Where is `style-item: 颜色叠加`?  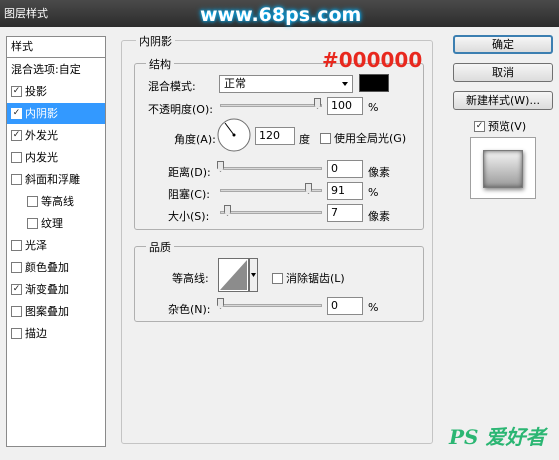
style-item: 颜色叠加 is located at coordinates (56, 267).